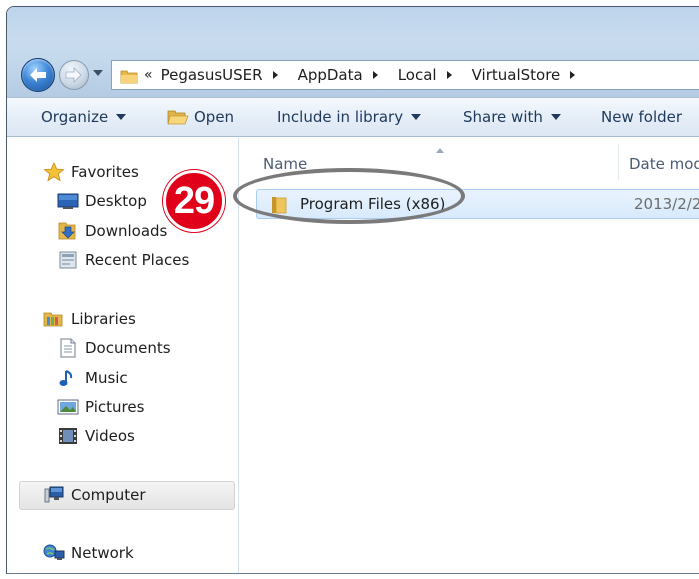 The height and width of the screenshot is (579, 699). I want to click on step-number-badge: 29, so click(194, 201).